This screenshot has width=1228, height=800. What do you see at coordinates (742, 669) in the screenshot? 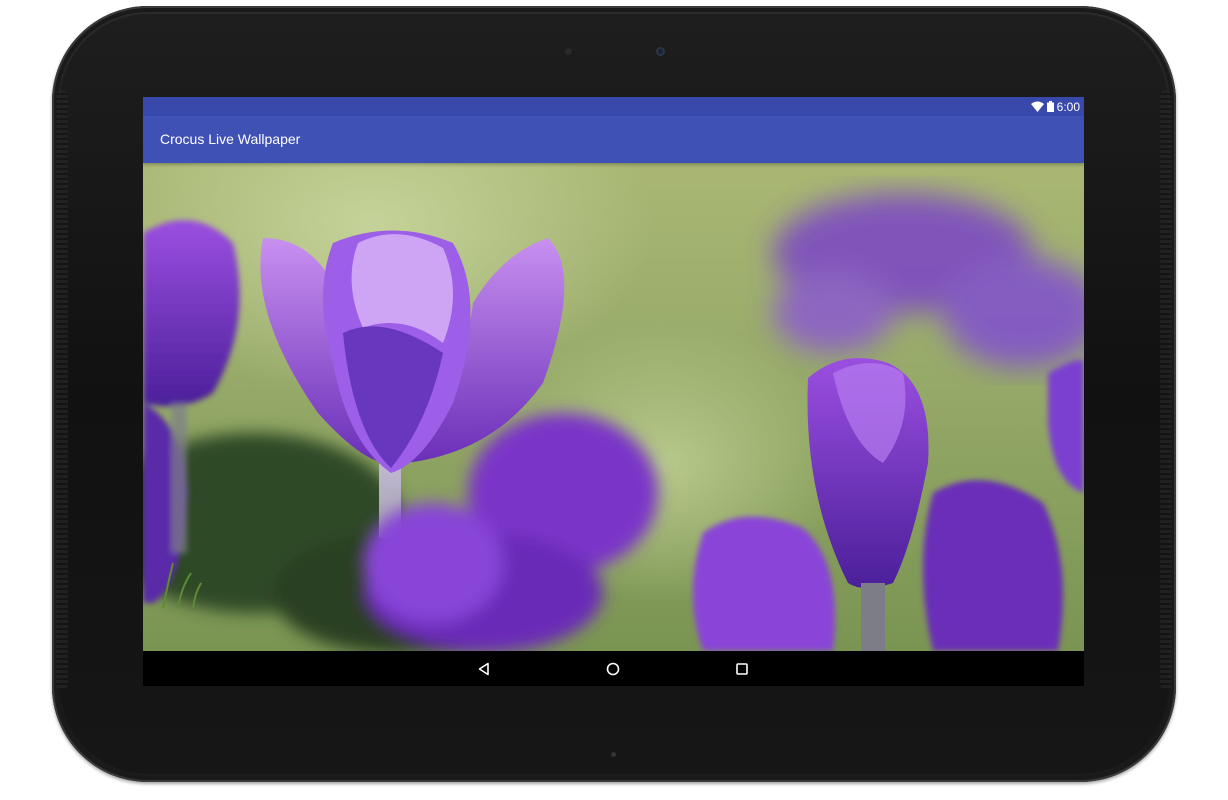
I see `recents-icon` at bounding box center [742, 669].